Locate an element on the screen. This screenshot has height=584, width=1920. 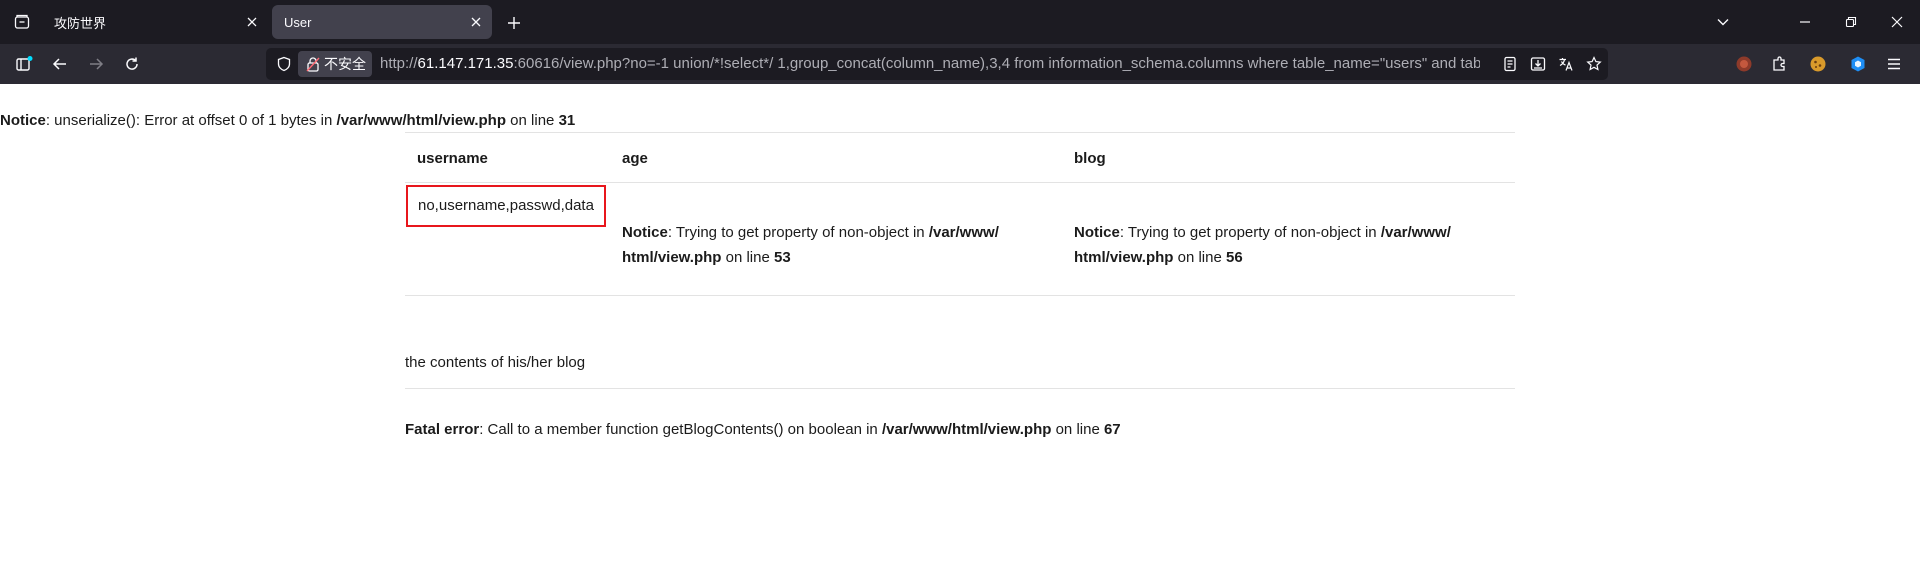
minimize-button is located at coordinates (1805, 22).